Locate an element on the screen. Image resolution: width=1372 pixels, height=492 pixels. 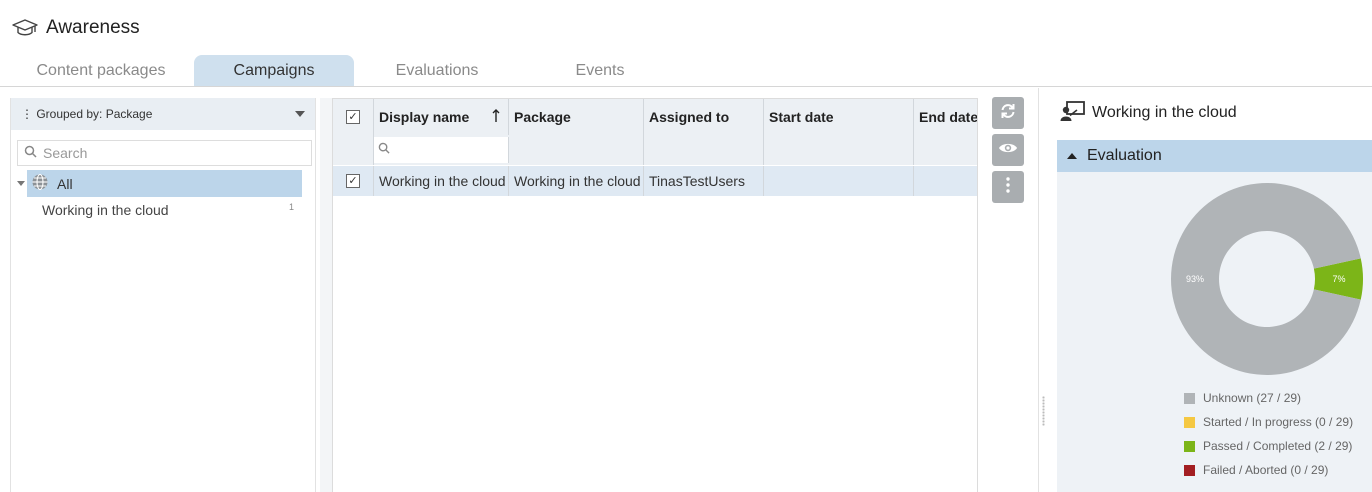
tab-campaigns: Campaigns is located at coordinates (274, 70).